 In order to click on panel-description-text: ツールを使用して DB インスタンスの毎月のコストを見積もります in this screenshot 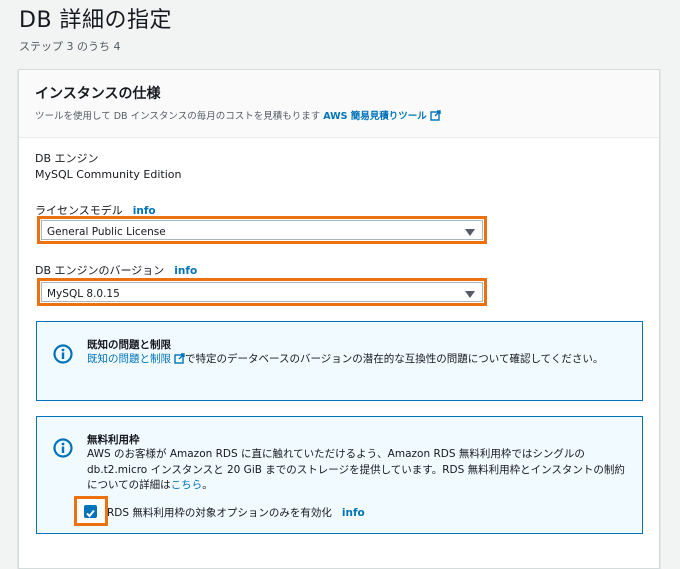, I will do `click(178, 116)`.